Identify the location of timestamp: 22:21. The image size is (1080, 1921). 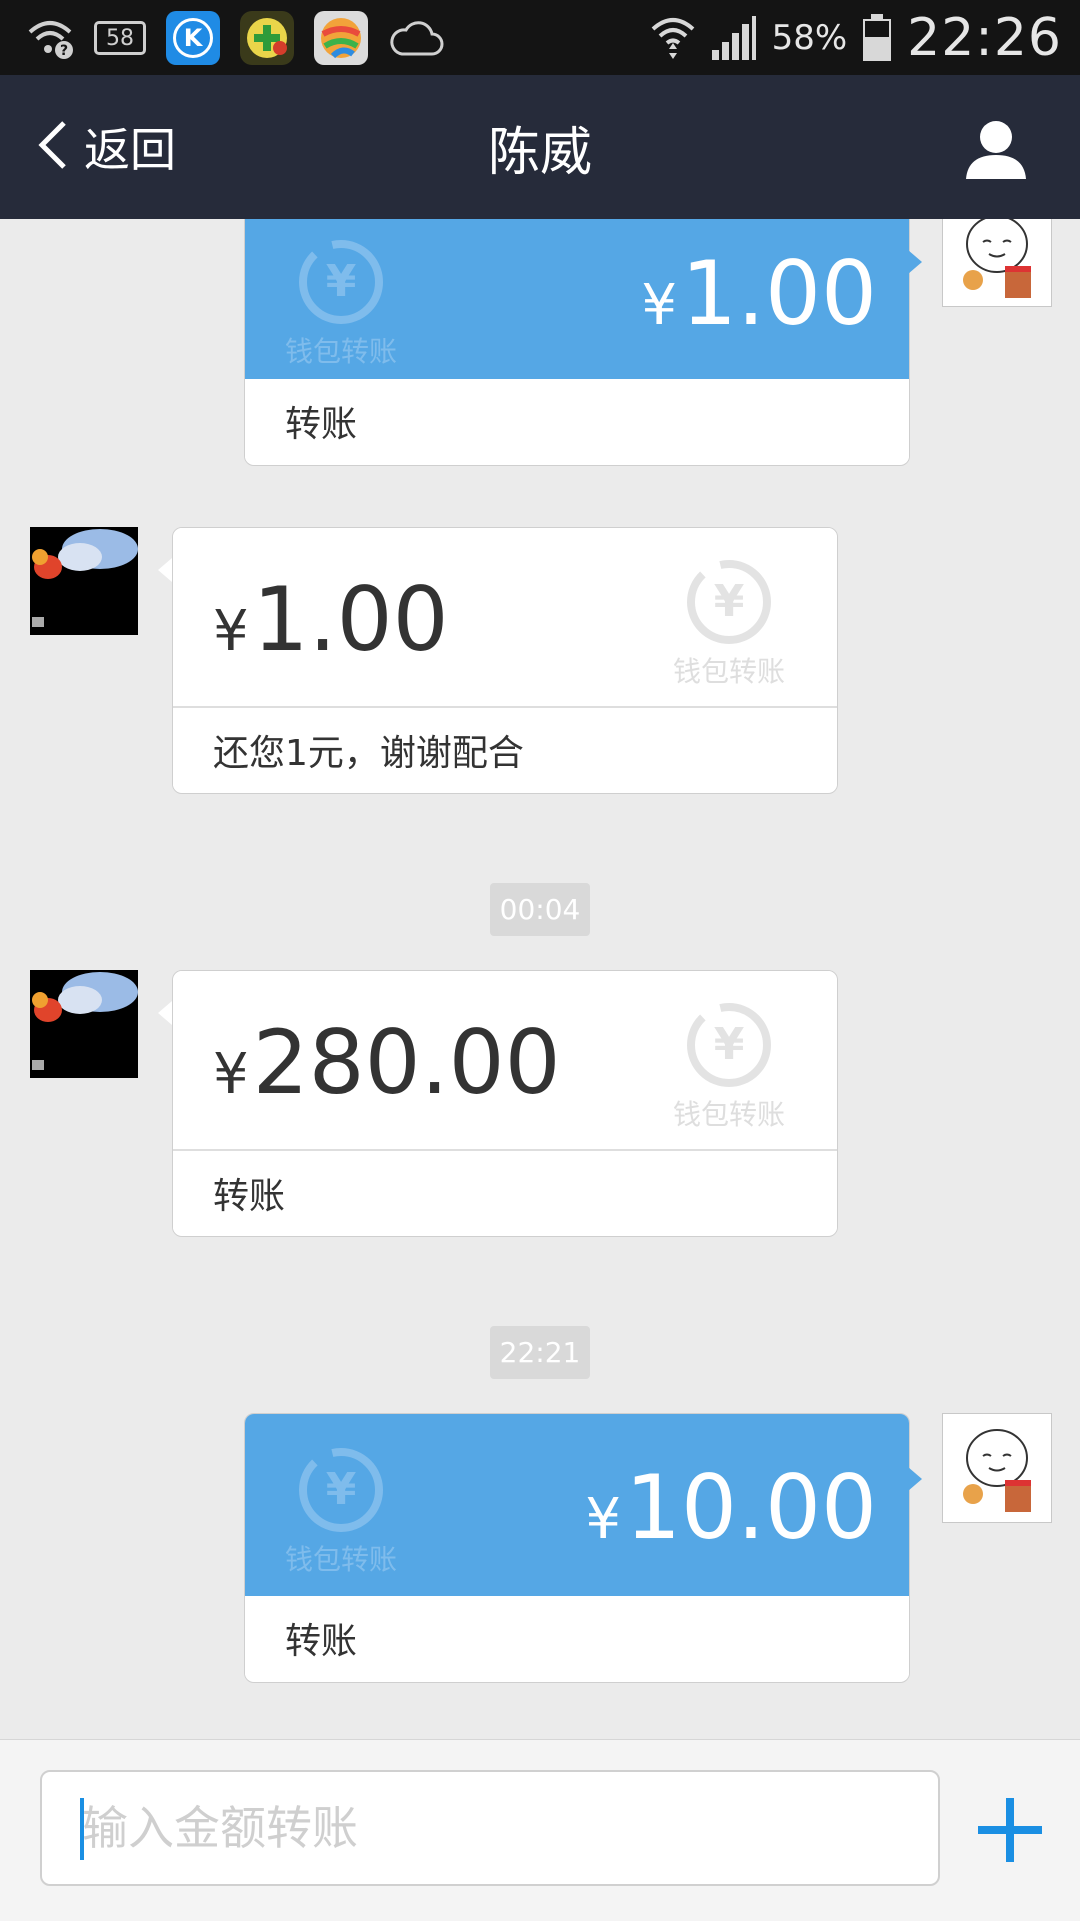
(540, 1352).